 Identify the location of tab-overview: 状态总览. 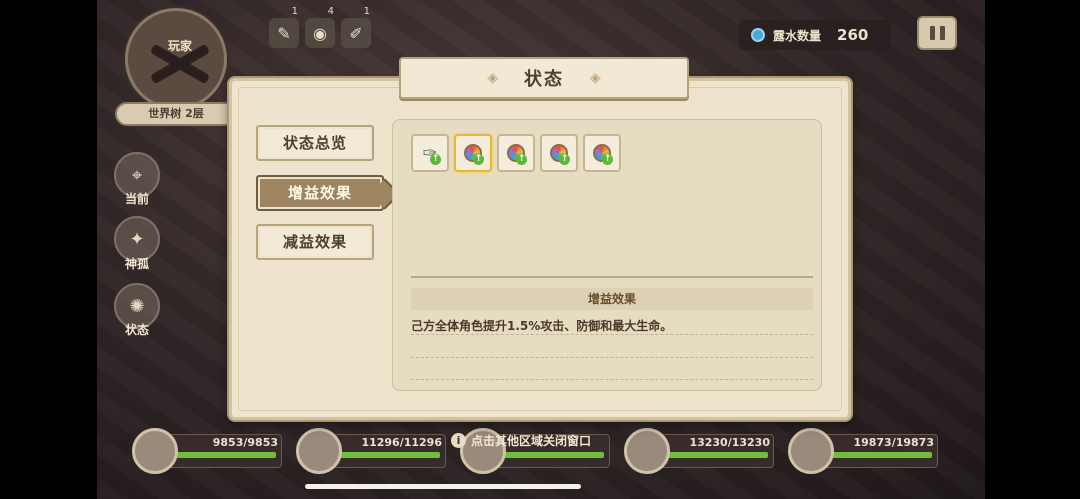
(315, 143).